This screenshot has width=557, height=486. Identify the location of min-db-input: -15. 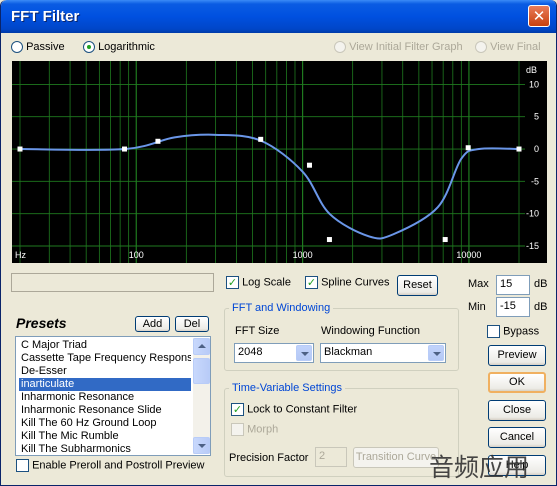
(513, 307).